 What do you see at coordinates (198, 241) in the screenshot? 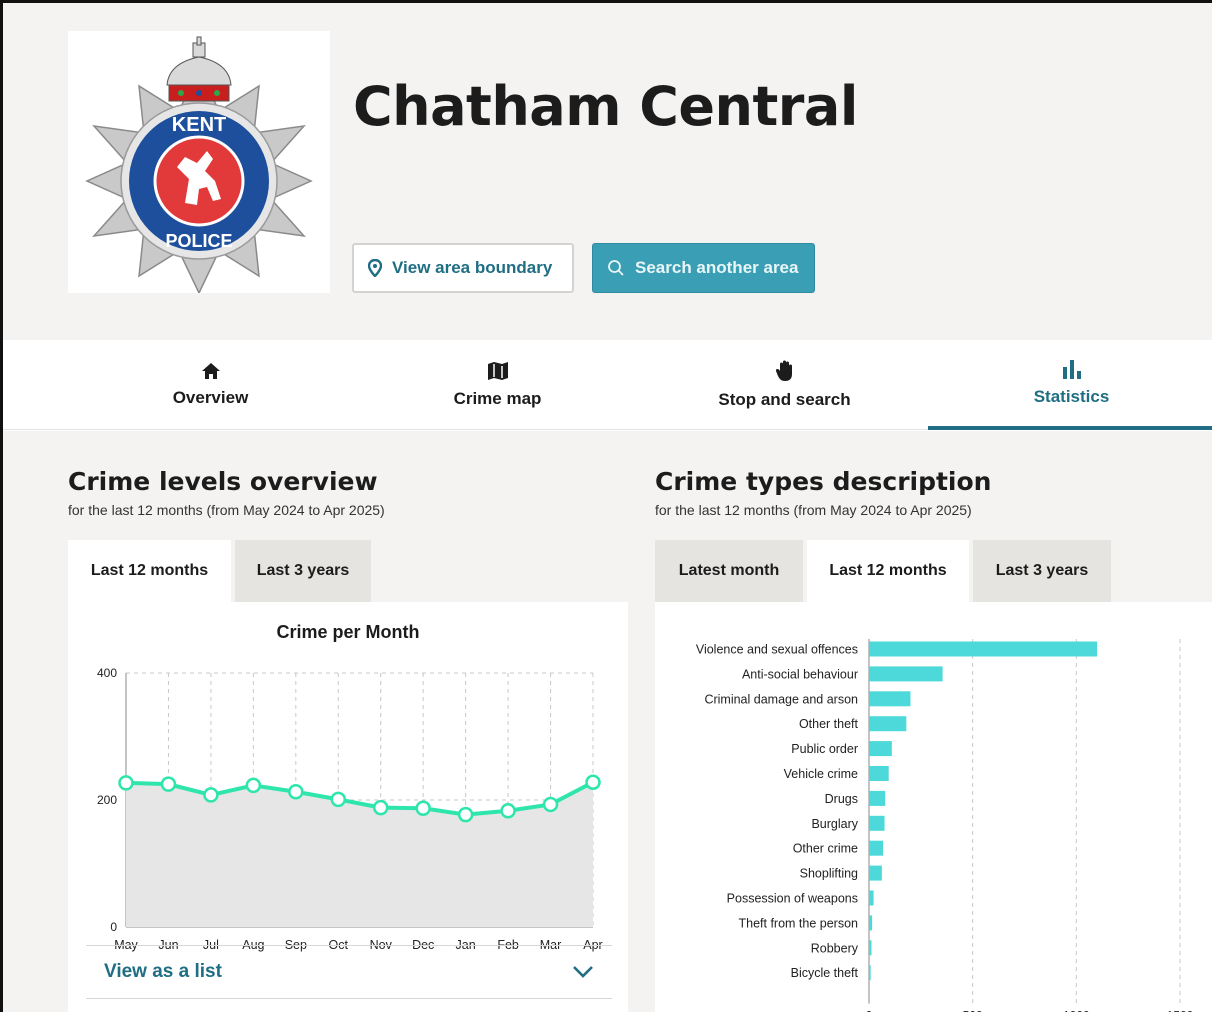
I see `logo-police-text: POLICE` at bounding box center [198, 241].